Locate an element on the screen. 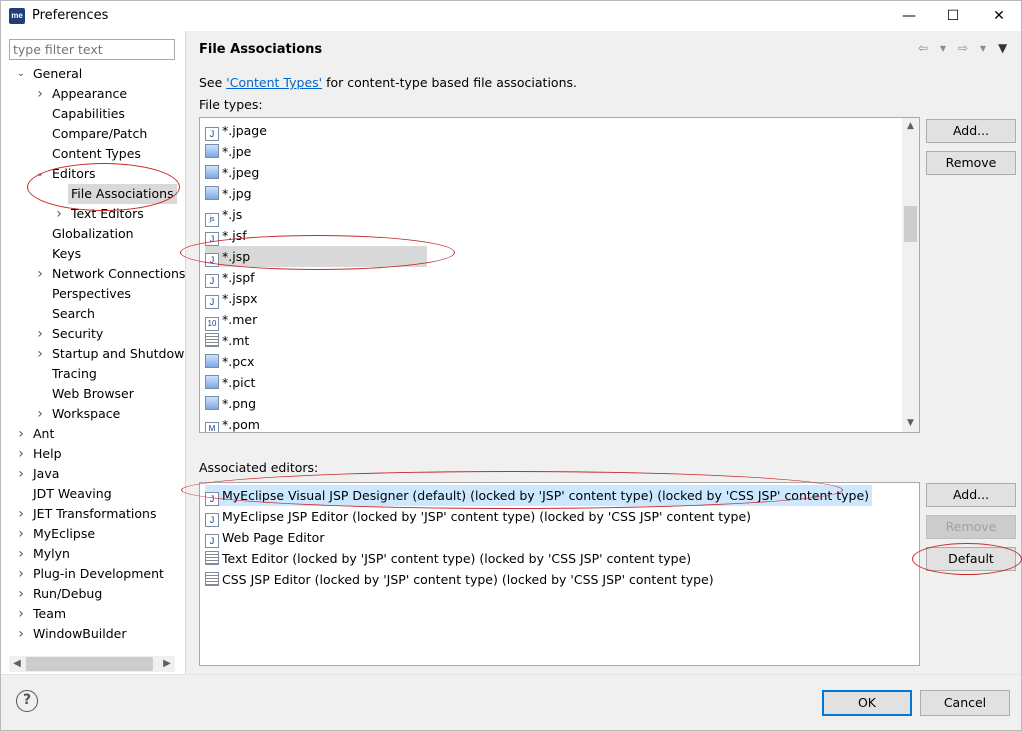 The width and height of the screenshot is (1022, 731). tree-item-label: Text Editors is located at coordinates (107, 213).